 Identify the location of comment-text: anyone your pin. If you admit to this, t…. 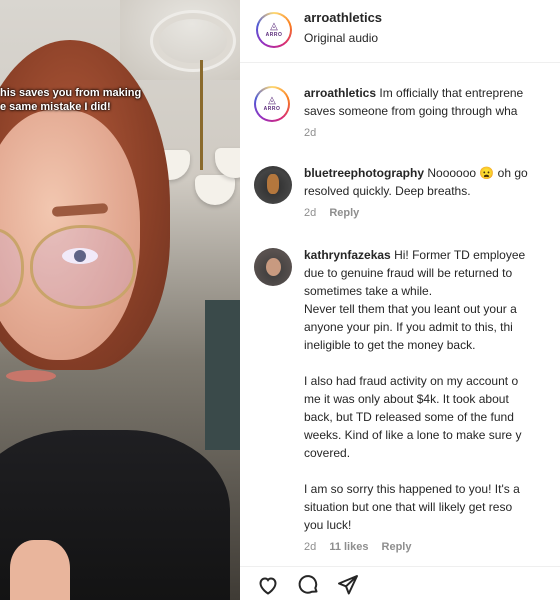
(408, 327).